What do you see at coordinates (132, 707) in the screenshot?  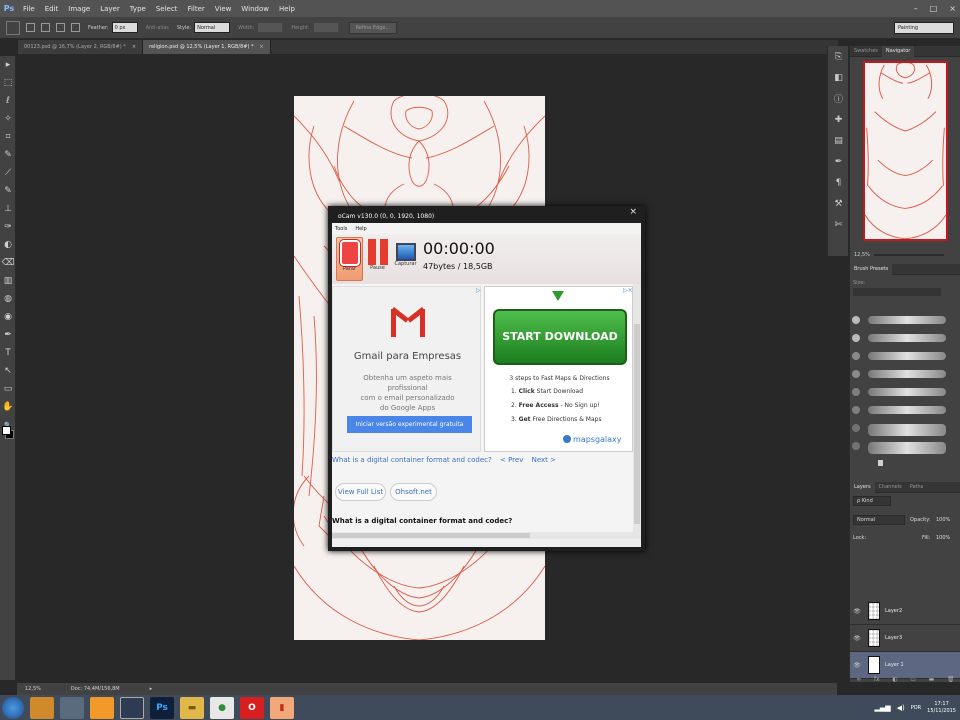 I see `film-app-icon` at bounding box center [132, 707].